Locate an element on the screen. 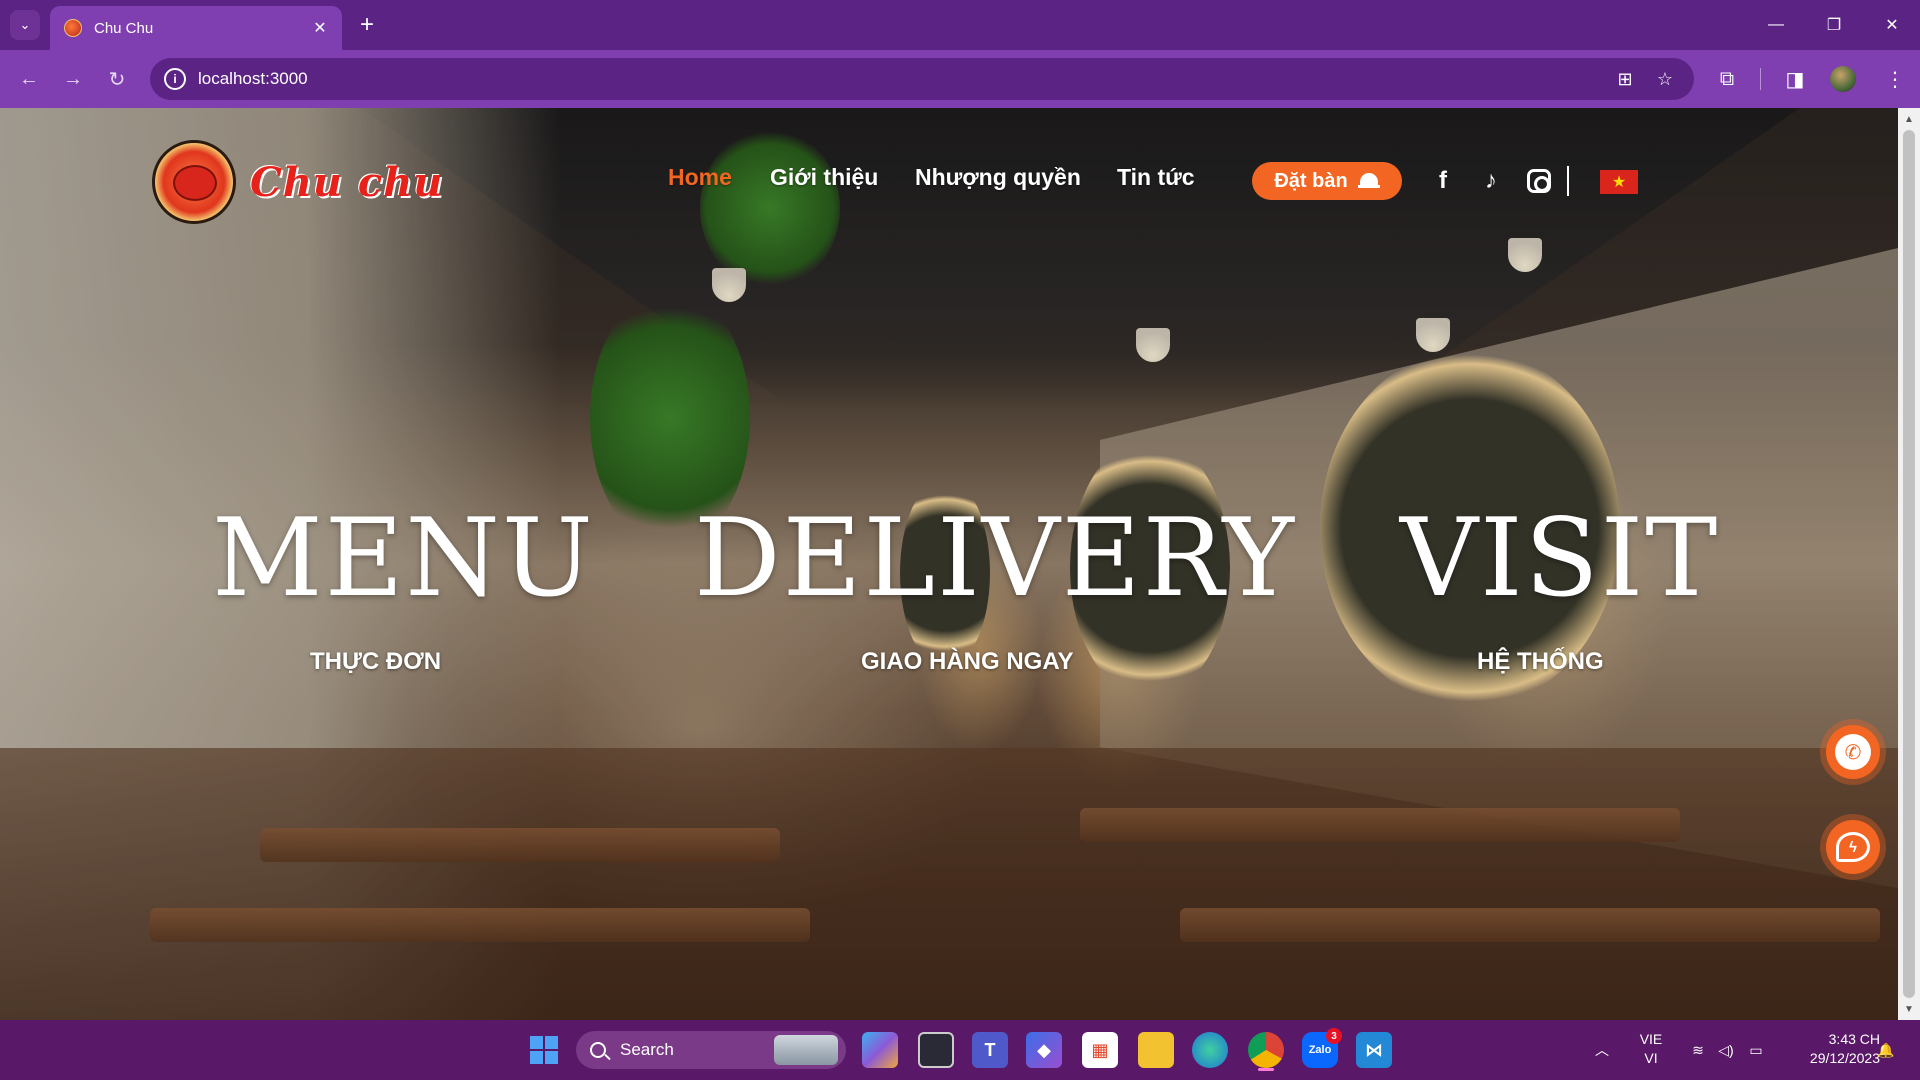 The height and width of the screenshot is (1080, 1920). cloche-icon is located at coordinates (1368, 181).